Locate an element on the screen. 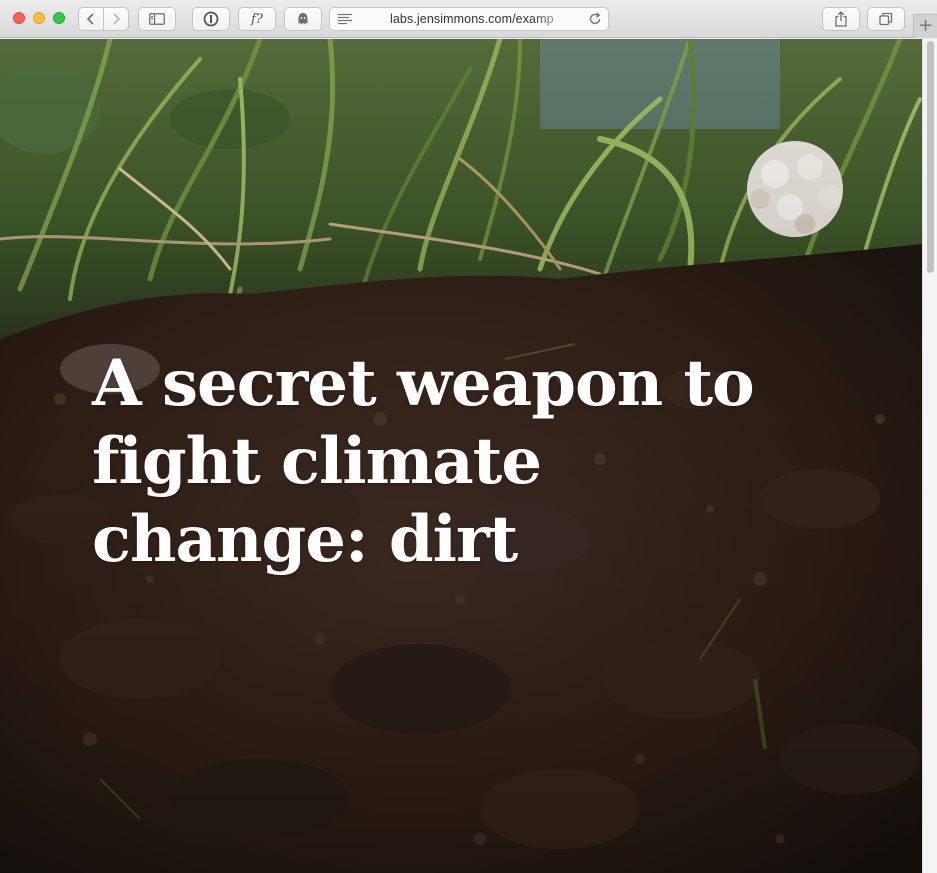 This screenshot has width=937, height=873. window-close-button is located at coordinates (19, 18).